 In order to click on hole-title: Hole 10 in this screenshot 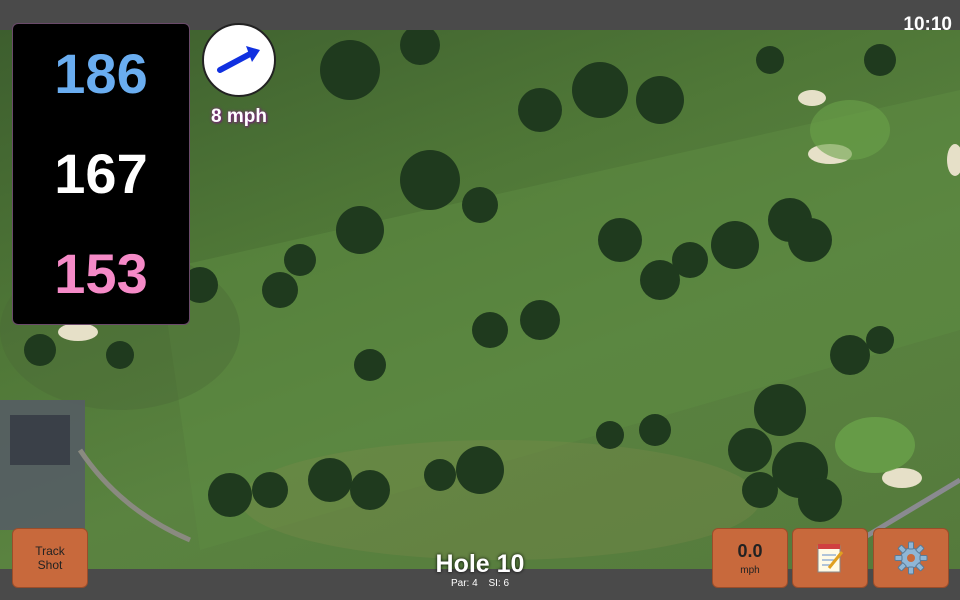, I will do `click(480, 564)`.